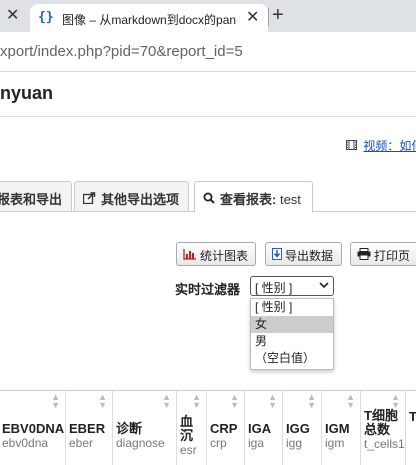 This screenshot has height=465, width=416. I want to click on tab-divider, so click(268, 17).